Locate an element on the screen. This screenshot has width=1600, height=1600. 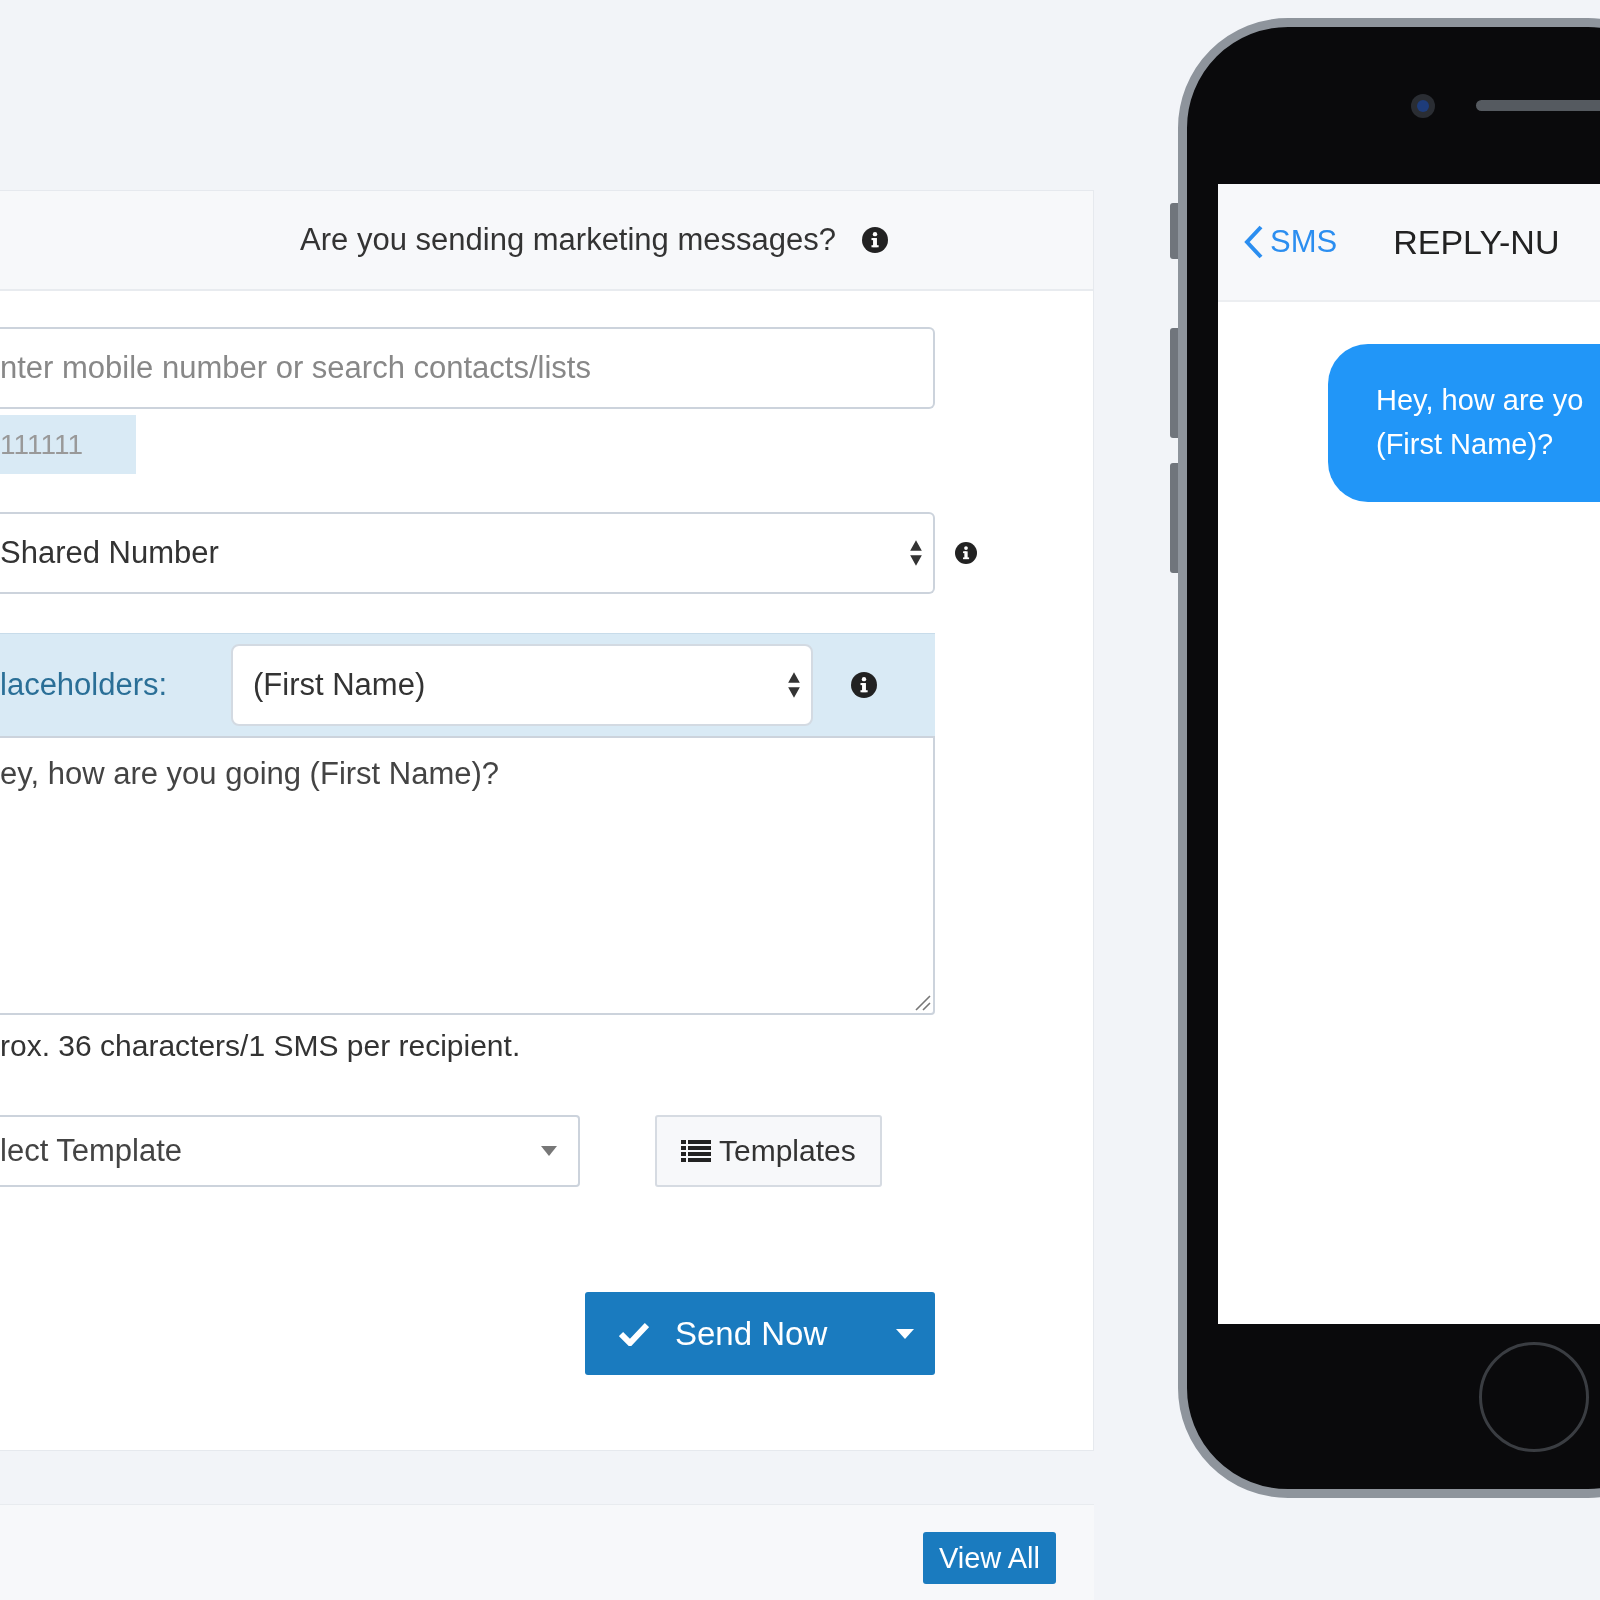
view-all-button: View All is located at coordinates (989, 1558).